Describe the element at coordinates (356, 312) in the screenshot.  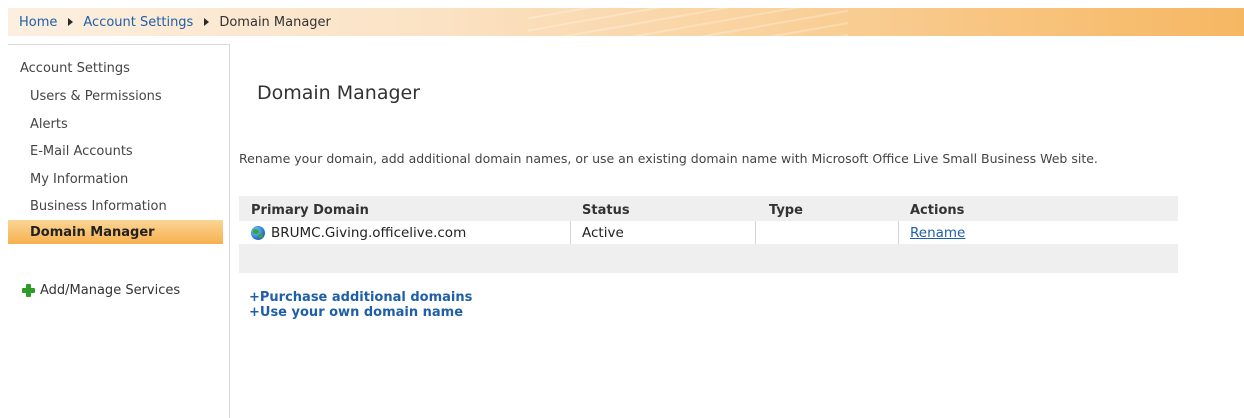
I see `use-own-domain-link: +Use your own domain name` at that location.